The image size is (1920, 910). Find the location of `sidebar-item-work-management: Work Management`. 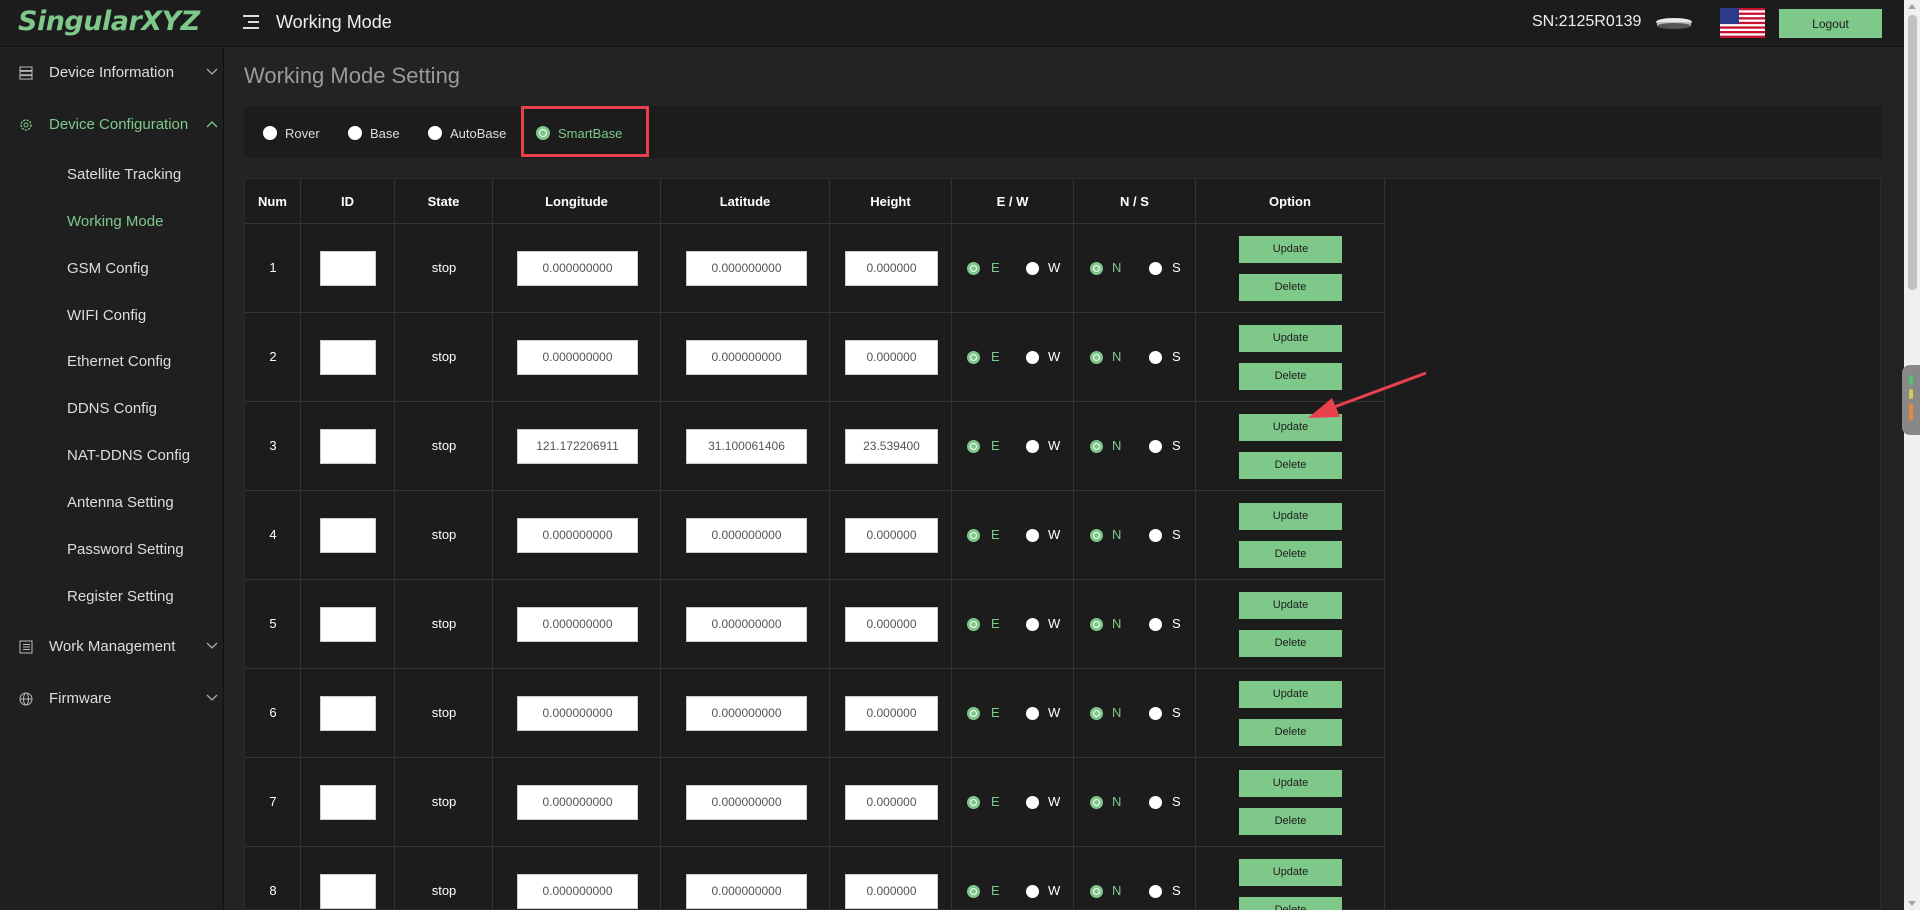

sidebar-item-work-management: Work Management is located at coordinates (112, 647).